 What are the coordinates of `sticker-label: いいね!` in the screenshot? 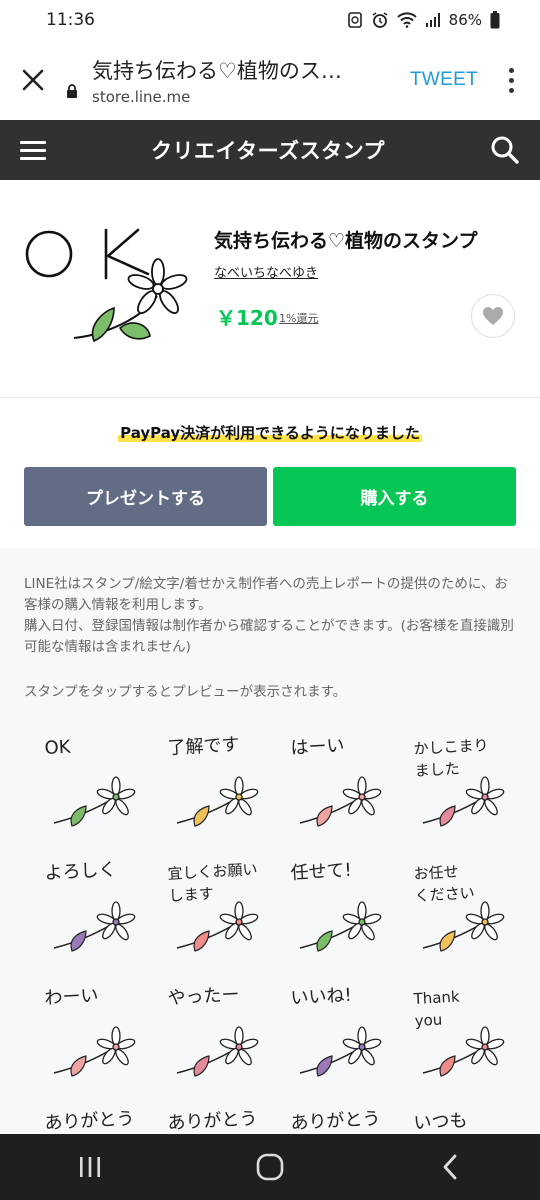 It's located at (321, 996).